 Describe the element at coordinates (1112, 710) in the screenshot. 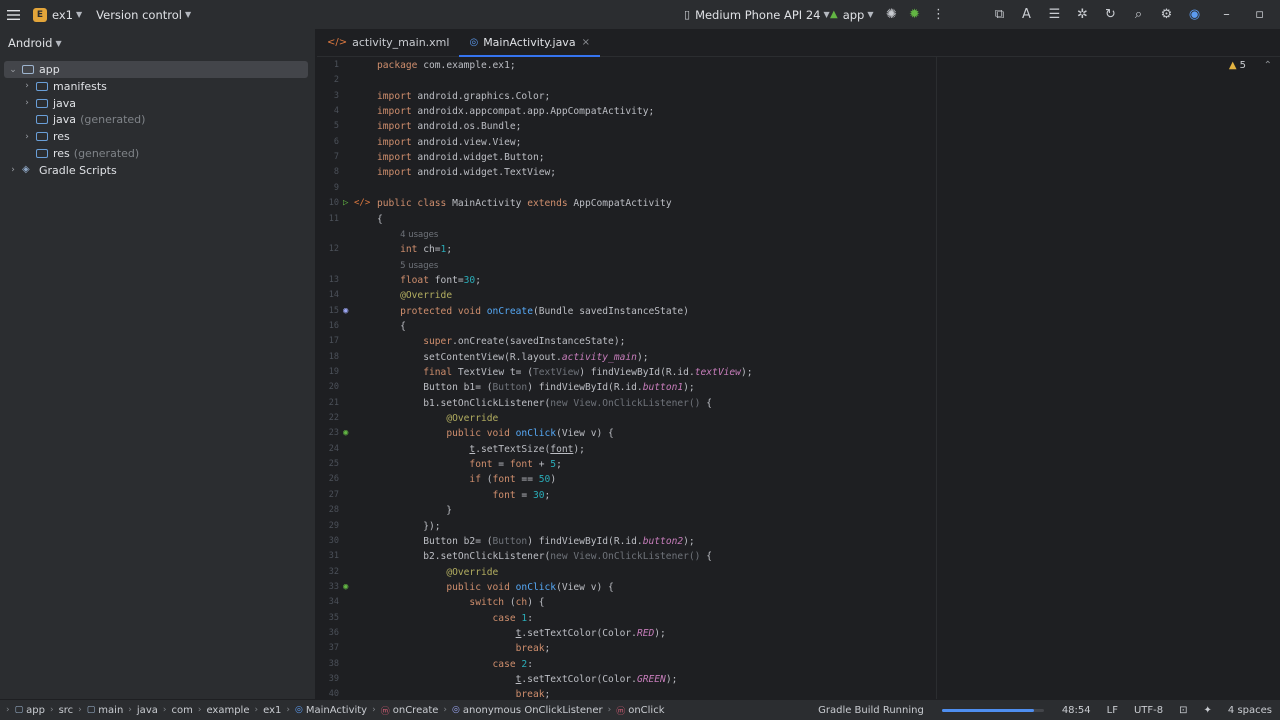

I see `line-separator: LF` at that location.